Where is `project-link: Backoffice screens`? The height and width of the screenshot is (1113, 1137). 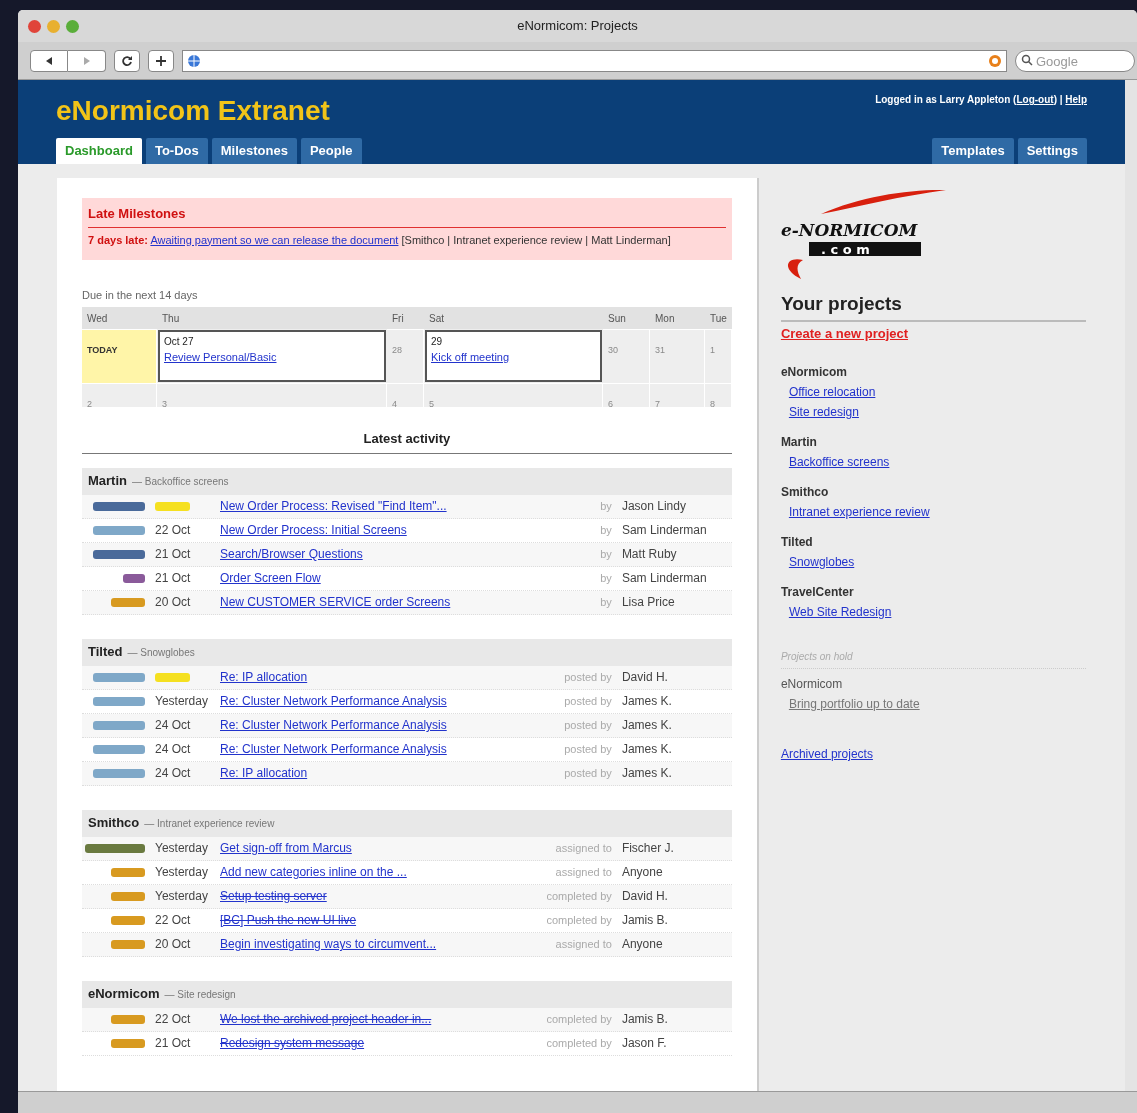 project-link: Backoffice screens is located at coordinates (839, 462).